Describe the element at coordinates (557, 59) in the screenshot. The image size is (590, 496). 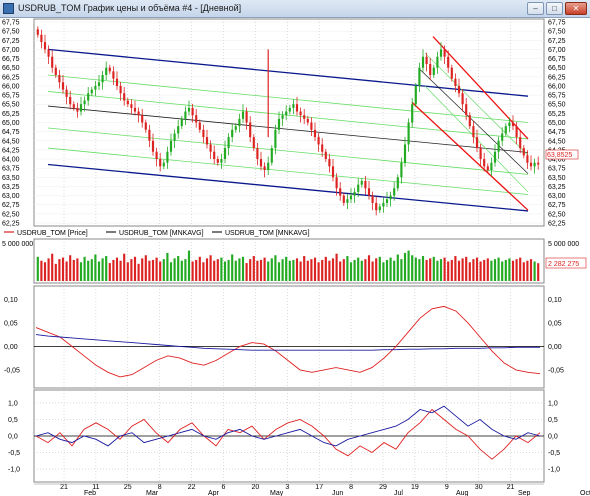
I see `price-tick-right: 66,75` at that location.